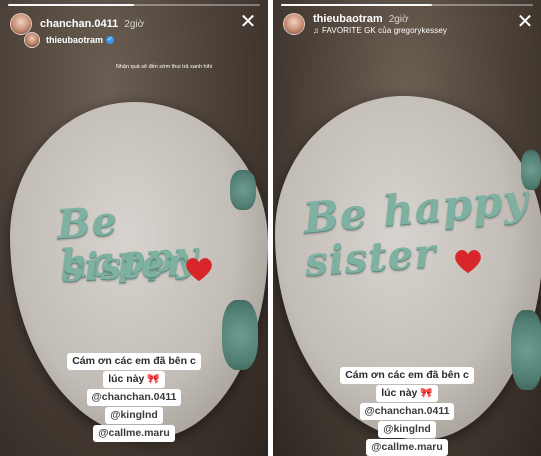 This screenshot has width=541, height=456. I want to click on reshared-story-sticker: thieubaotram ✓, so click(69, 40).